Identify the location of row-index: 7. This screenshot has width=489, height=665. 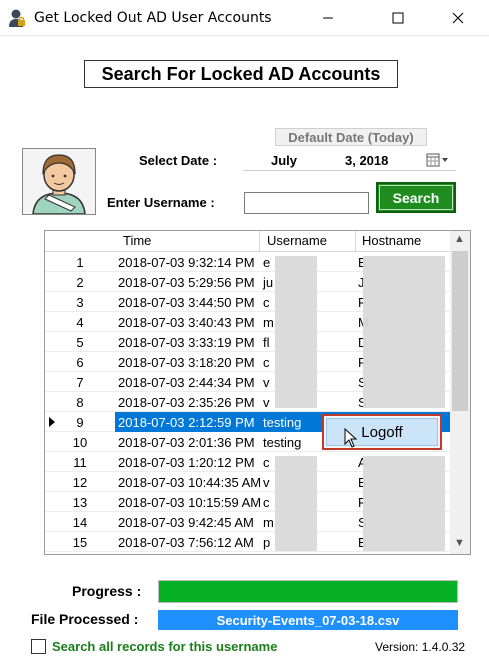
(80, 382).